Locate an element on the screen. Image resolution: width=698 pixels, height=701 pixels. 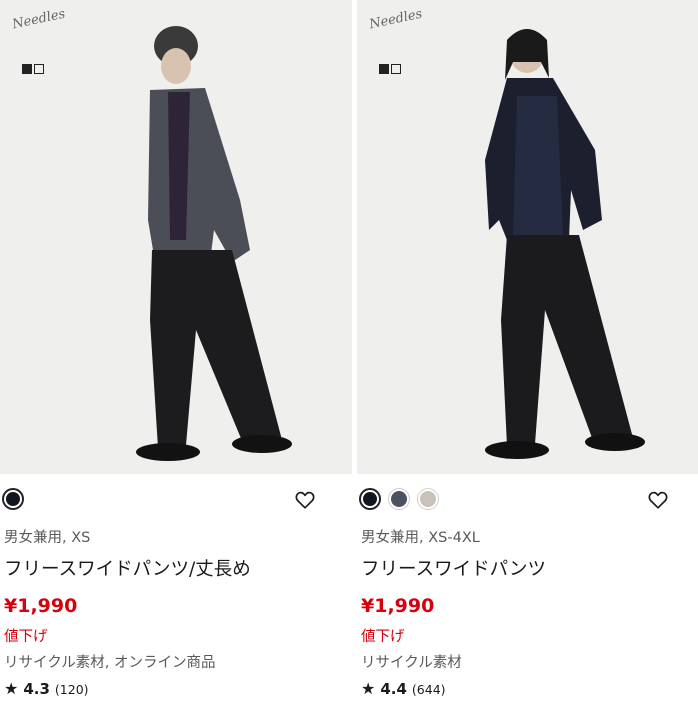
gender-size: 男女兼用, XS-4XL is located at coordinates (420, 538).